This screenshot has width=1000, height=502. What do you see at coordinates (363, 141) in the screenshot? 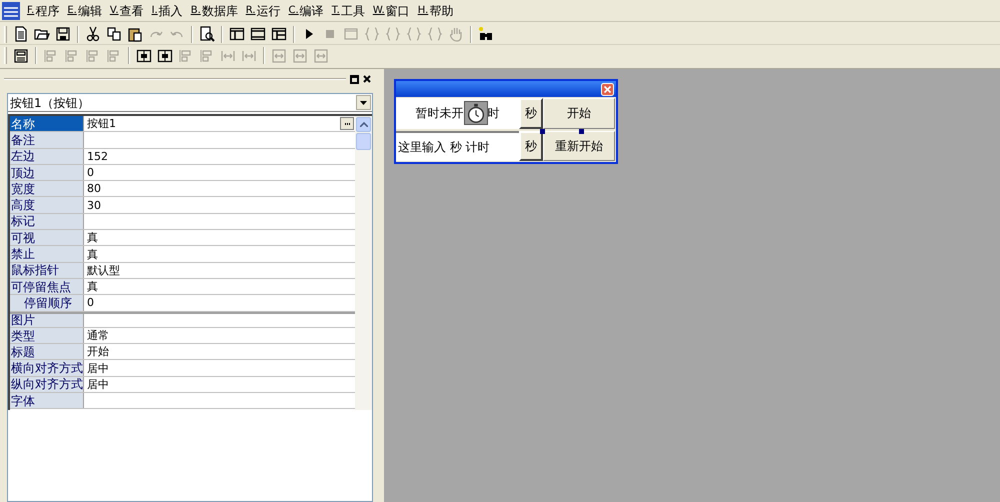
I see `scroll-thumb` at bounding box center [363, 141].